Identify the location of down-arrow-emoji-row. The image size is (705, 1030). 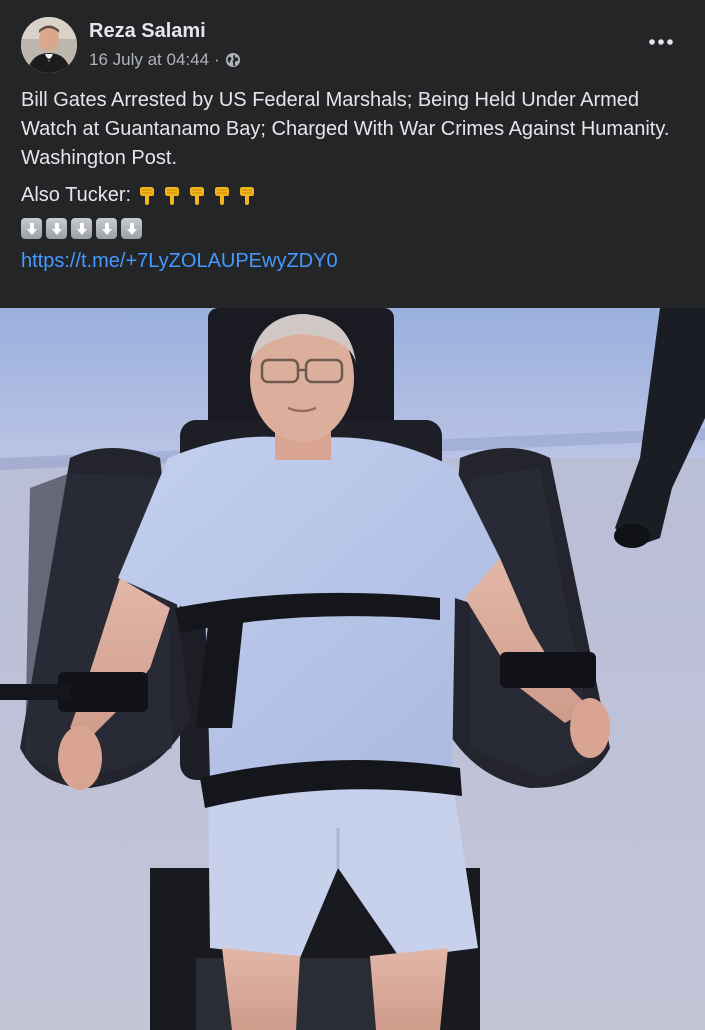
(351, 228).